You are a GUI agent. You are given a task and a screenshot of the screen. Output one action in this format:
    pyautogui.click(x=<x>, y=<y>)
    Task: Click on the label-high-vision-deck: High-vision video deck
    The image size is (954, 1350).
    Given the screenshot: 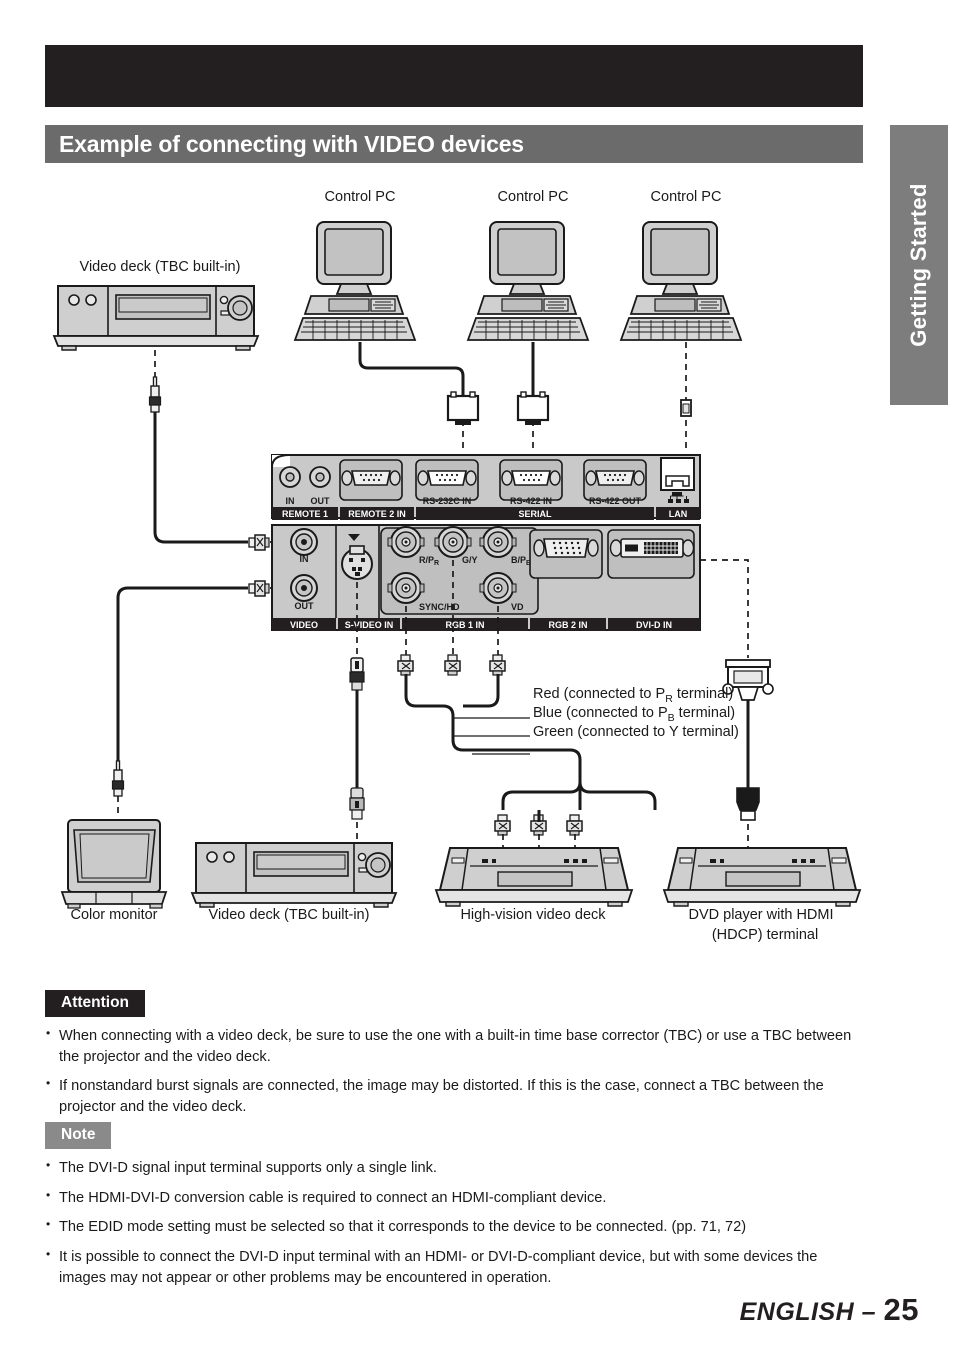 What is the action you would take?
    pyautogui.click(x=533, y=915)
    